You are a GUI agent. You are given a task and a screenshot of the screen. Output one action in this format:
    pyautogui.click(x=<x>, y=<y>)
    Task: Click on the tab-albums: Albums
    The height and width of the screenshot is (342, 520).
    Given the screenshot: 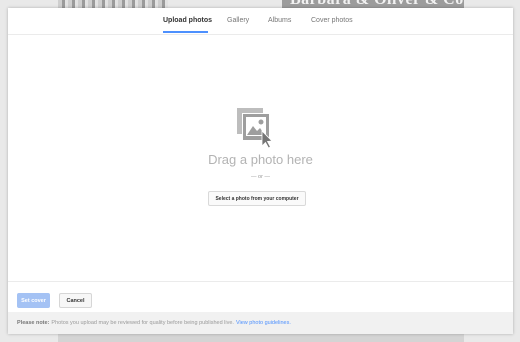 What is the action you would take?
    pyautogui.click(x=279, y=20)
    